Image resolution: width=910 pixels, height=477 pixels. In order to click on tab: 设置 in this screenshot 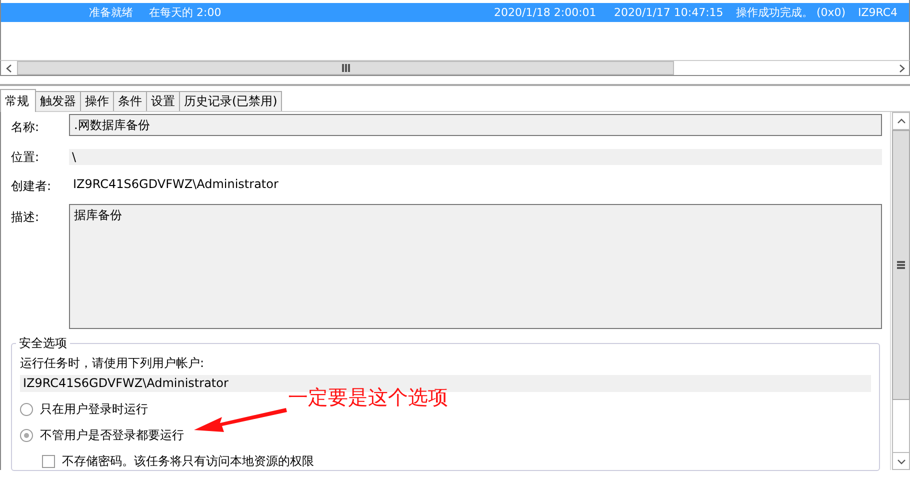, I will do `click(163, 101)`.